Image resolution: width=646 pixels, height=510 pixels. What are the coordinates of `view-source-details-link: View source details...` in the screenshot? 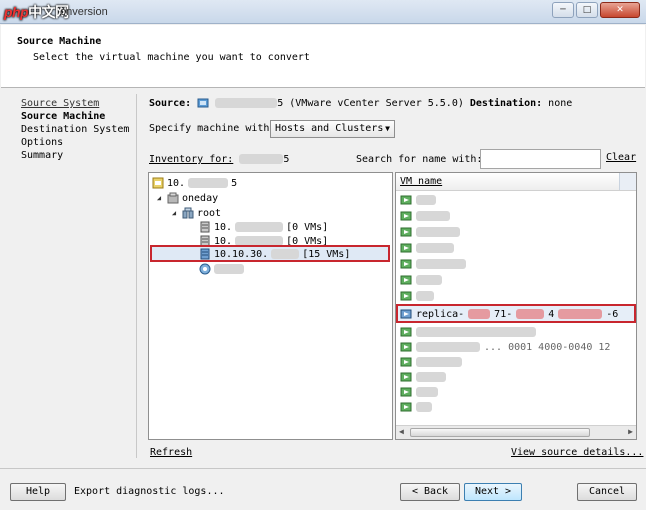 It's located at (577, 452).